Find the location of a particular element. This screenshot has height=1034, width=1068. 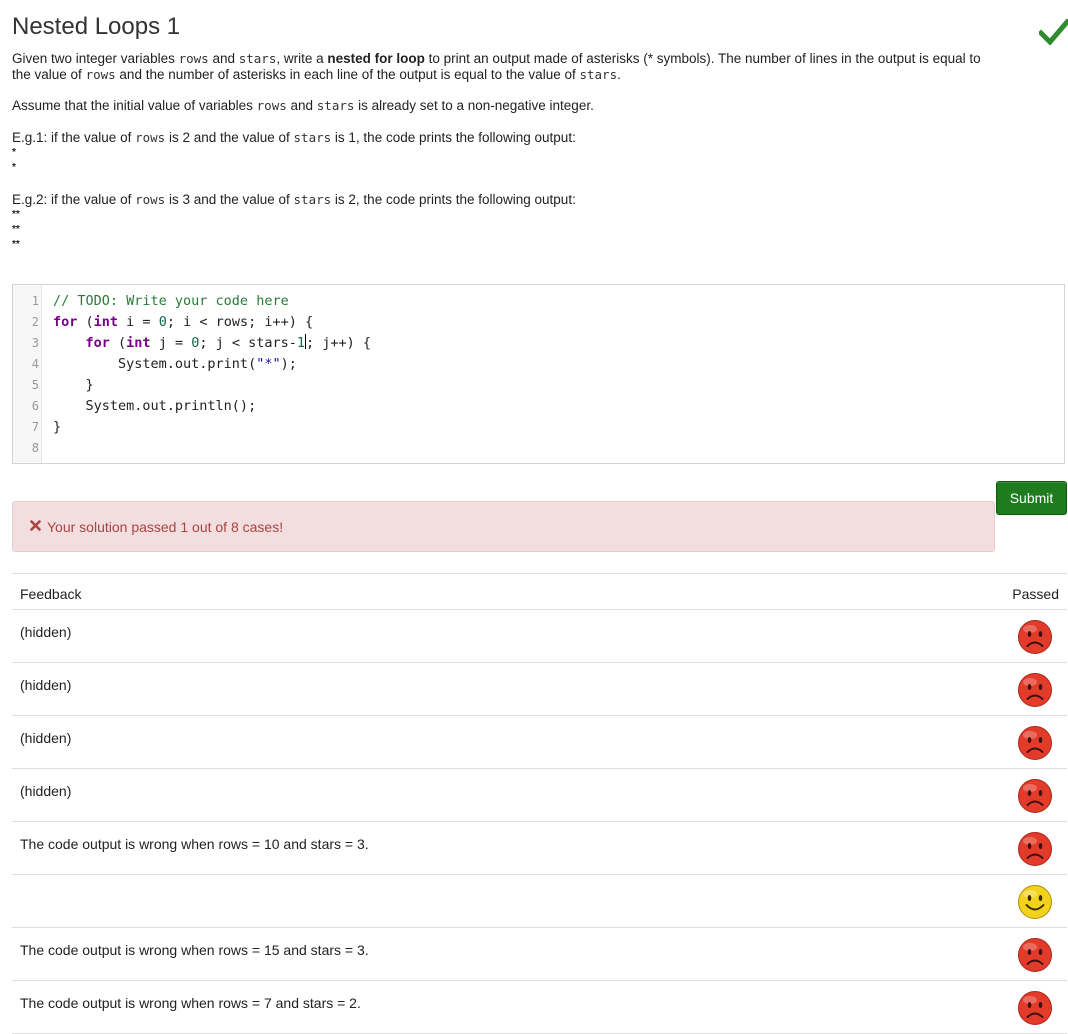

line-number: 3 is located at coordinates (35, 343).